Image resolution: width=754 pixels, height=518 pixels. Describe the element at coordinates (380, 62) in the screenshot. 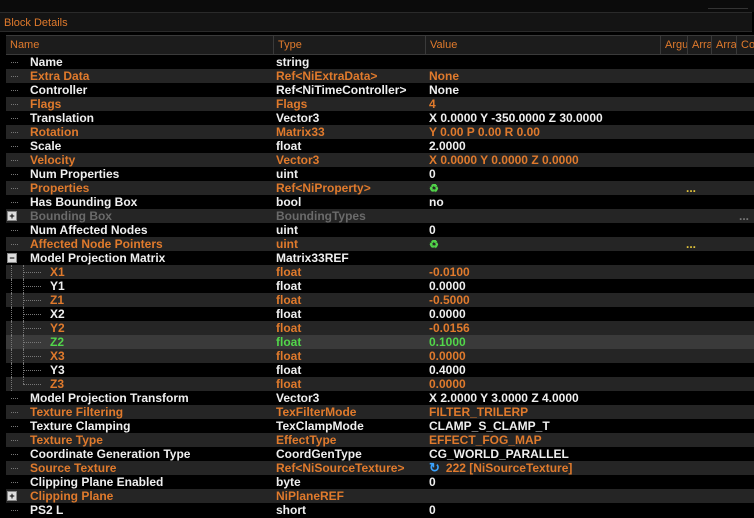

I see `tree-row: Name string` at that location.